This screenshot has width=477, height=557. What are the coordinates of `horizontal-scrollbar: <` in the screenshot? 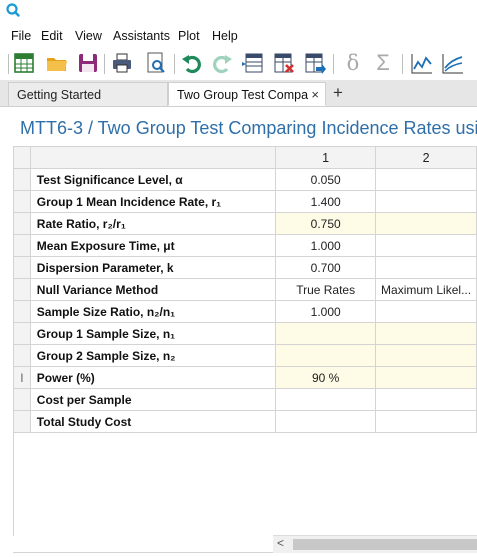 It's located at (375, 544).